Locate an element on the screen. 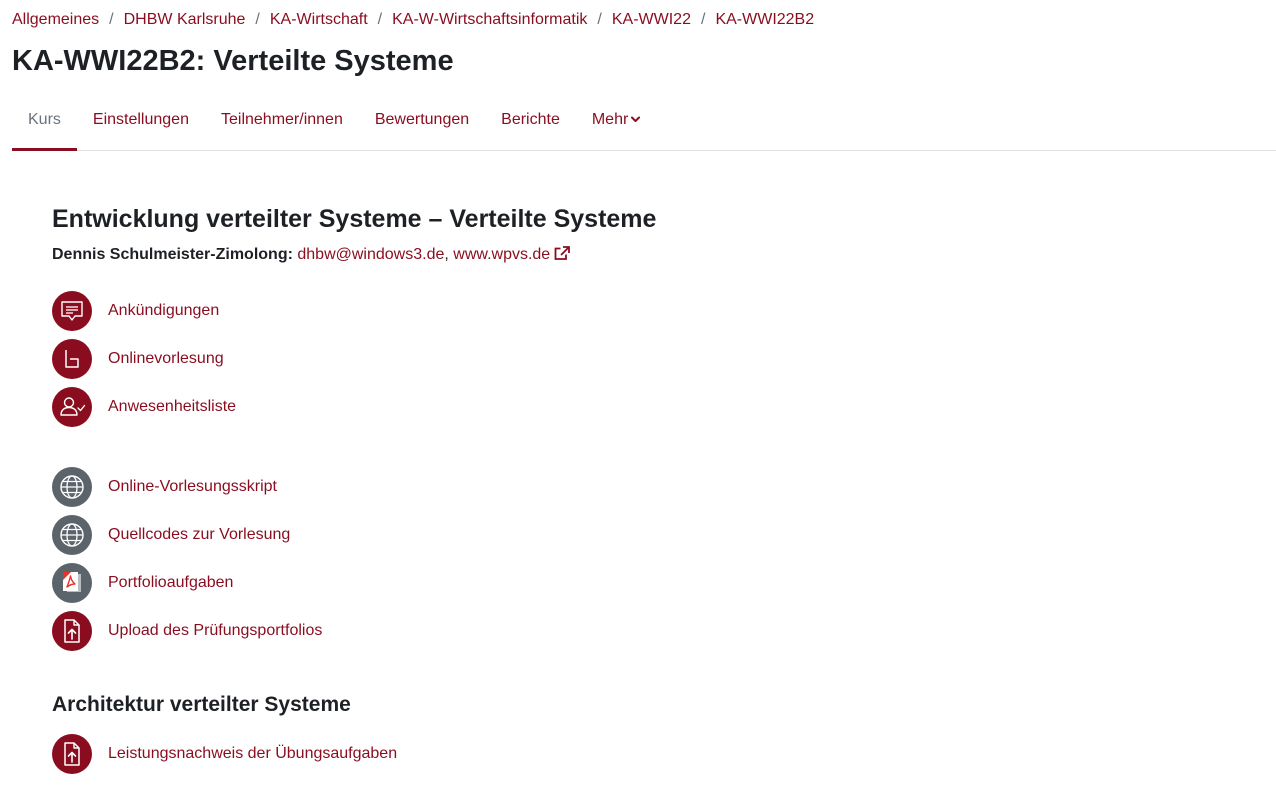  tab-berichte: Berichte is located at coordinates (530, 125).